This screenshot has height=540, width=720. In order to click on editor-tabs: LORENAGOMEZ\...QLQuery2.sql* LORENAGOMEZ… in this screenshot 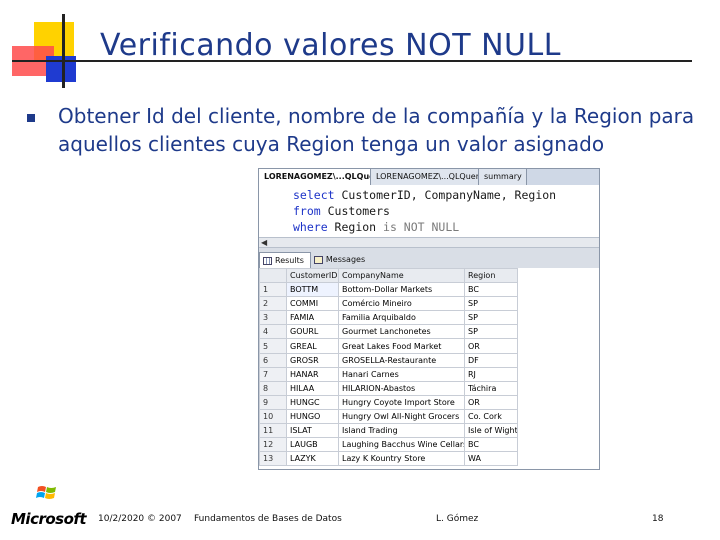, I will do `click(429, 177)`.